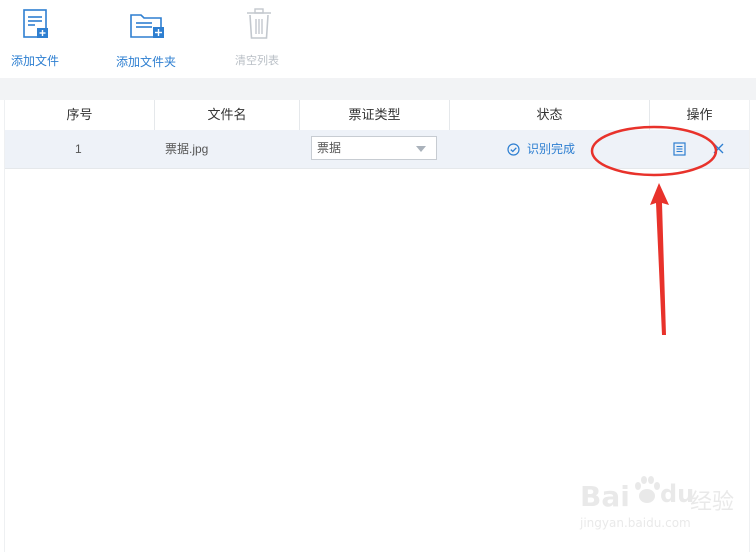 The height and width of the screenshot is (552, 756). I want to click on add-file-button: 添加文件, so click(37, 37).